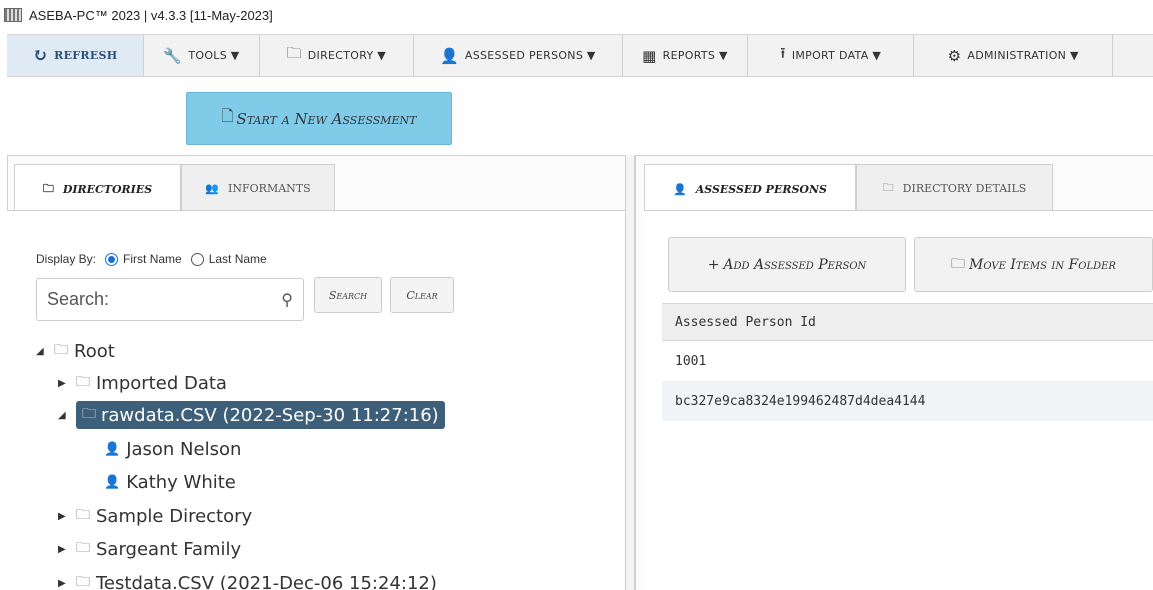 The height and width of the screenshot is (590, 1153). What do you see at coordinates (1133, 55) in the screenshot?
I see `toolbar-overflow` at bounding box center [1133, 55].